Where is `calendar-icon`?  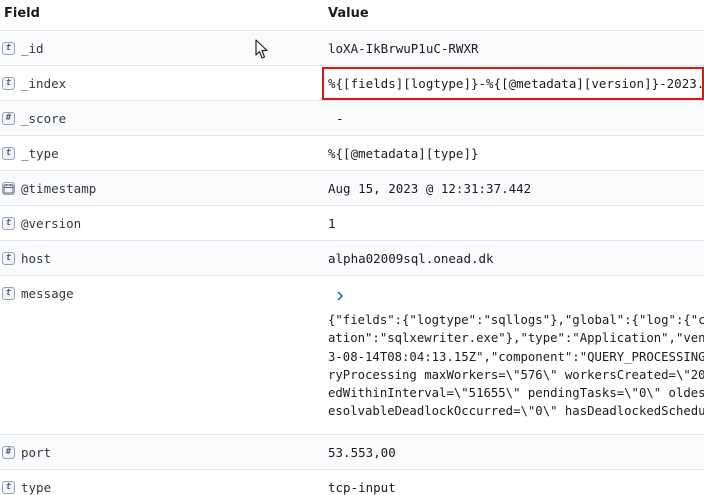
calendar-icon is located at coordinates (8, 188).